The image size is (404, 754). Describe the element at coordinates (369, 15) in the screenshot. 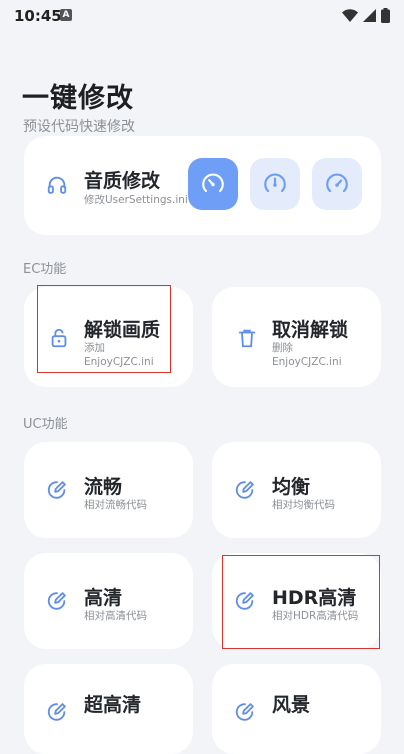

I see `signal-icon` at that location.